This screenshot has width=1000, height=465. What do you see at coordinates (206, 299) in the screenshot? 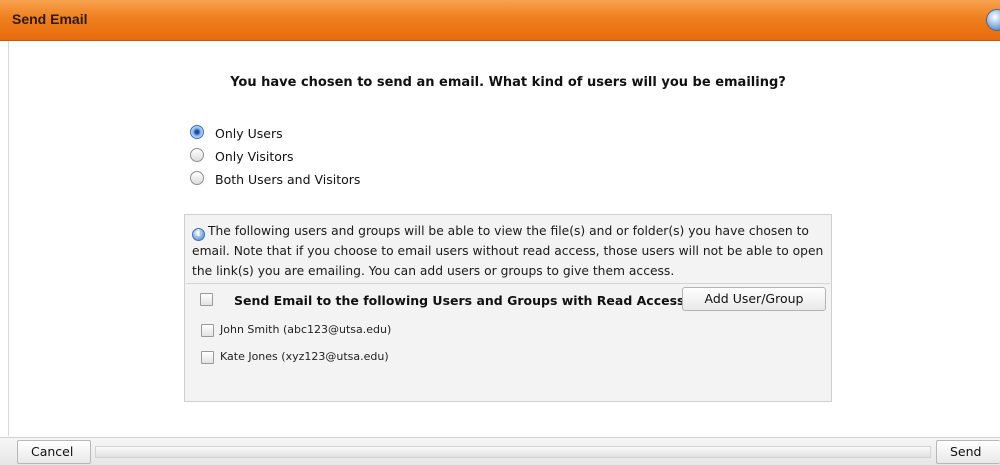
I see `select-all-checkbox` at bounding box center [206, 299].